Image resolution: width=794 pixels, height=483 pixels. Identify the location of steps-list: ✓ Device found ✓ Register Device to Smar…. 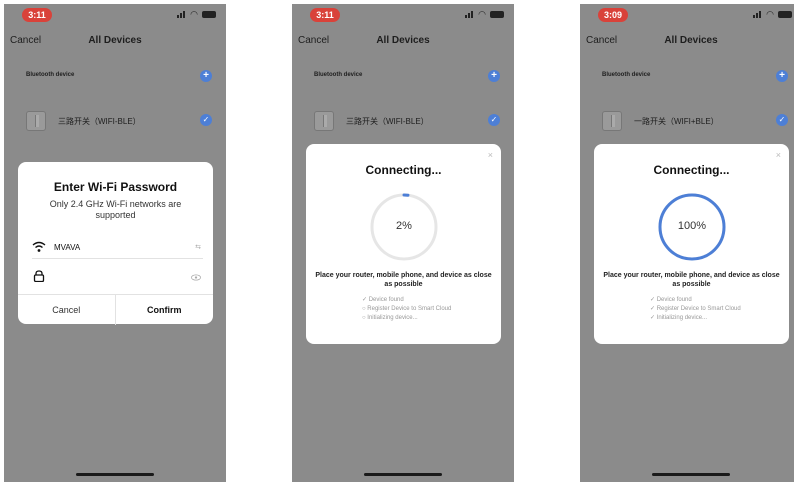
(695, 309).